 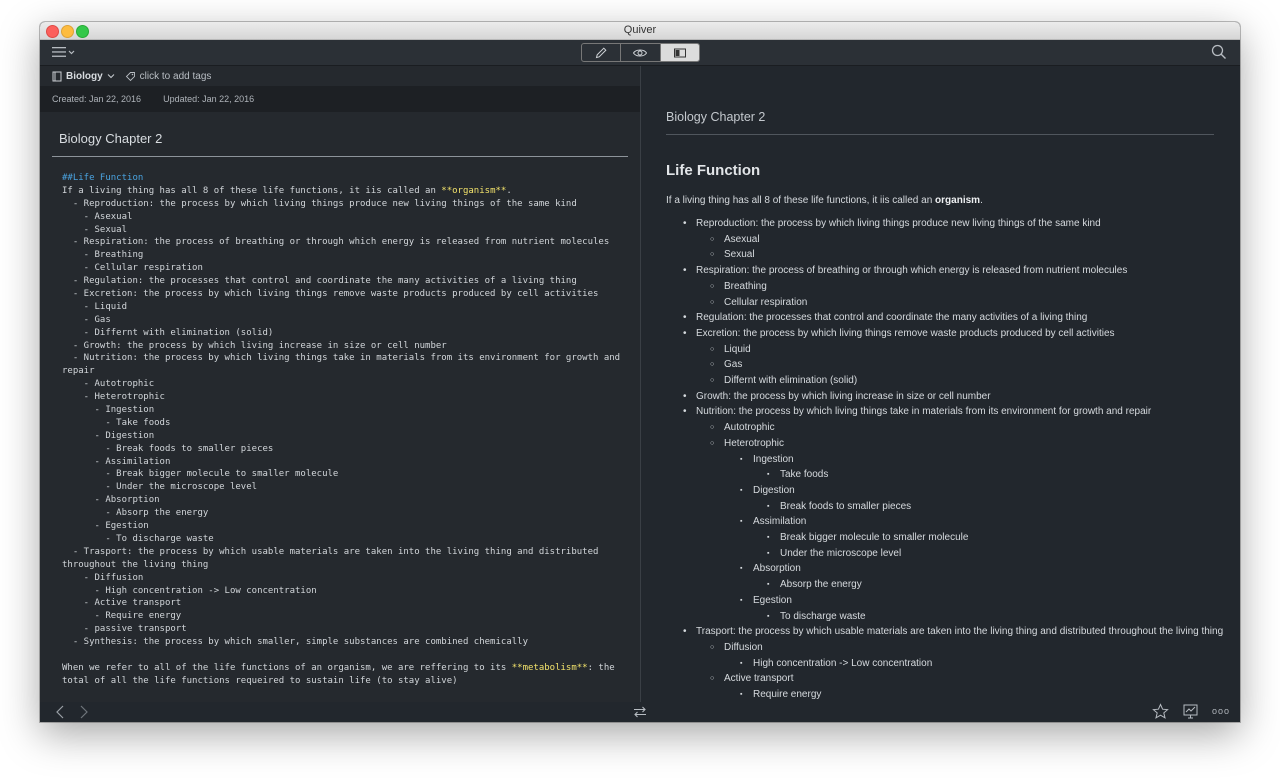 I want to click on menu-button, so click(x=66, y=52).